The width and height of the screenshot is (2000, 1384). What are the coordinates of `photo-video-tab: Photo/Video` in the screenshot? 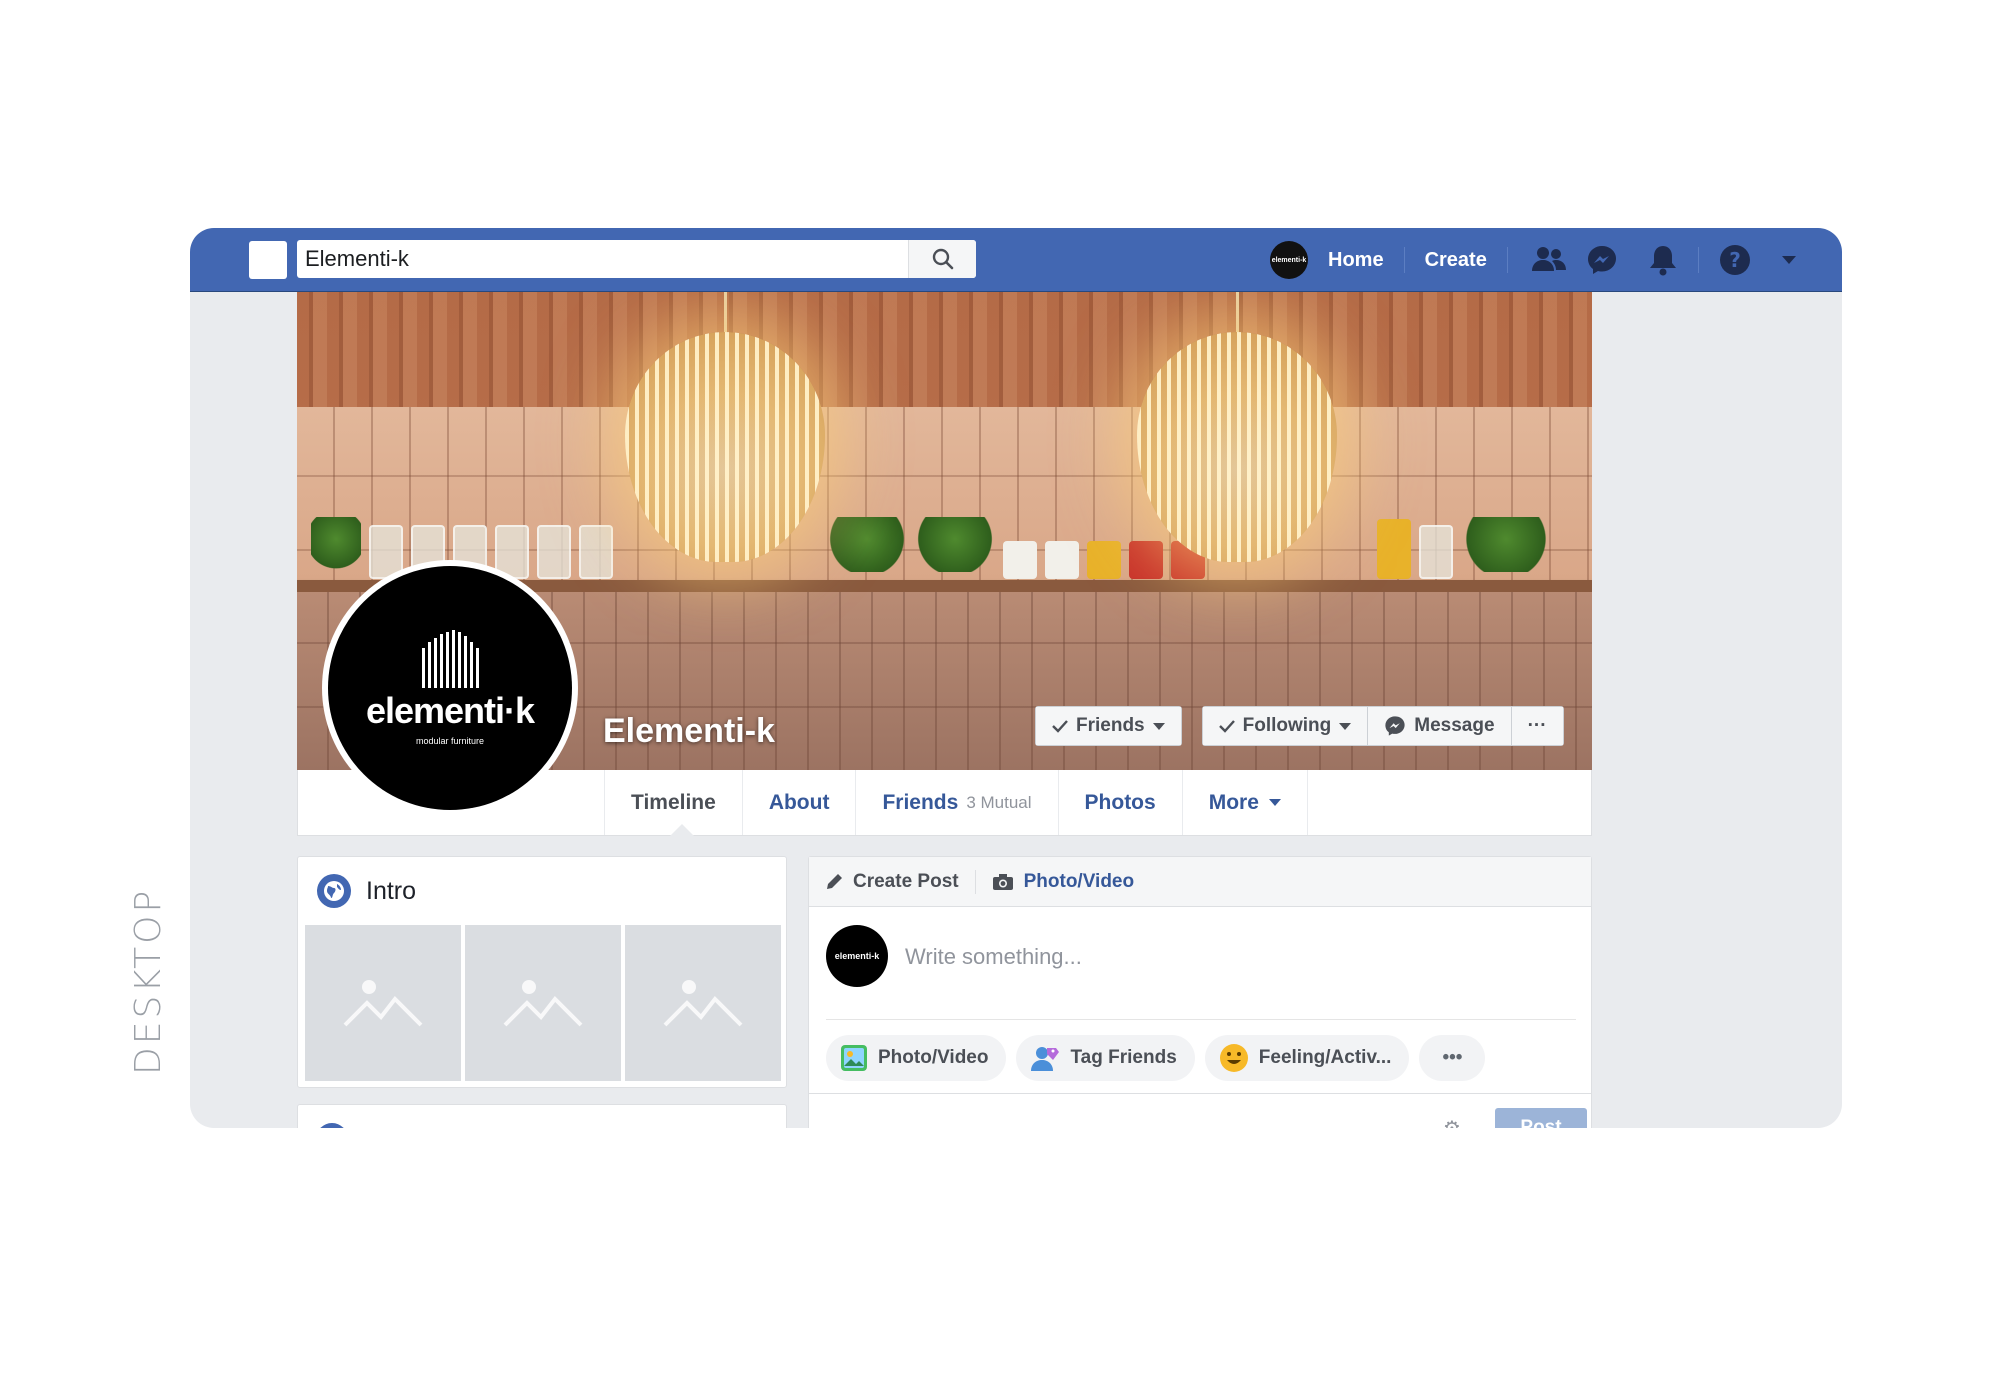 It's located at (1063, 882).